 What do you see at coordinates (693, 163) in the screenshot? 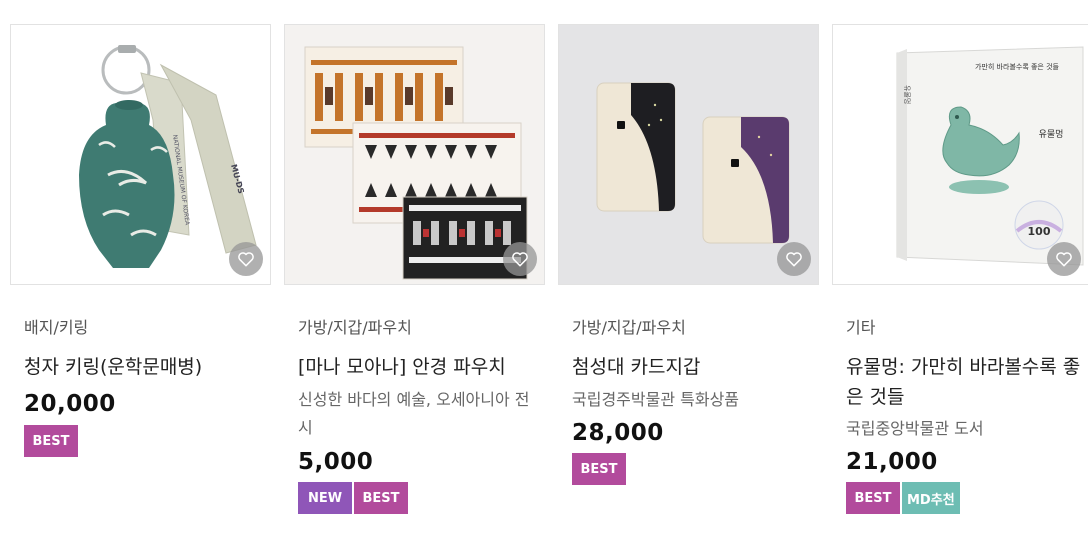
I see `card-wallet-image` at bounding box center [693, 163].